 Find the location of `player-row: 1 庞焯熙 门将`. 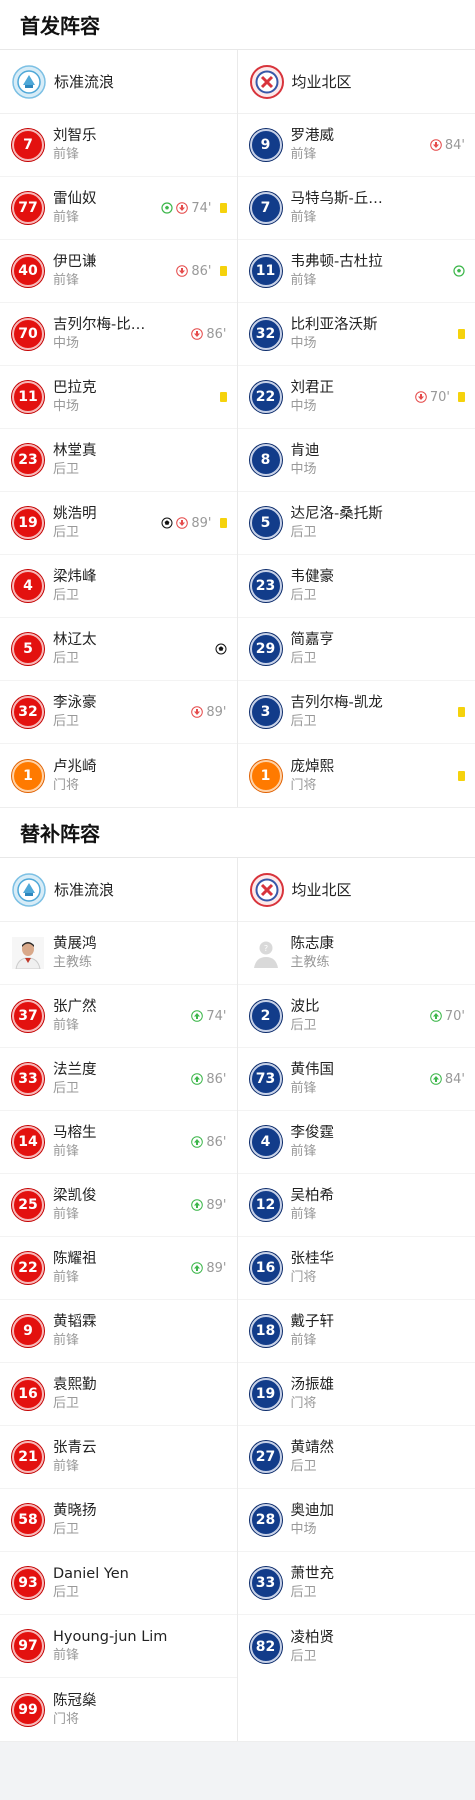

player-row: 1 庞焯熙 门将 is located at coordinates (356, 775).